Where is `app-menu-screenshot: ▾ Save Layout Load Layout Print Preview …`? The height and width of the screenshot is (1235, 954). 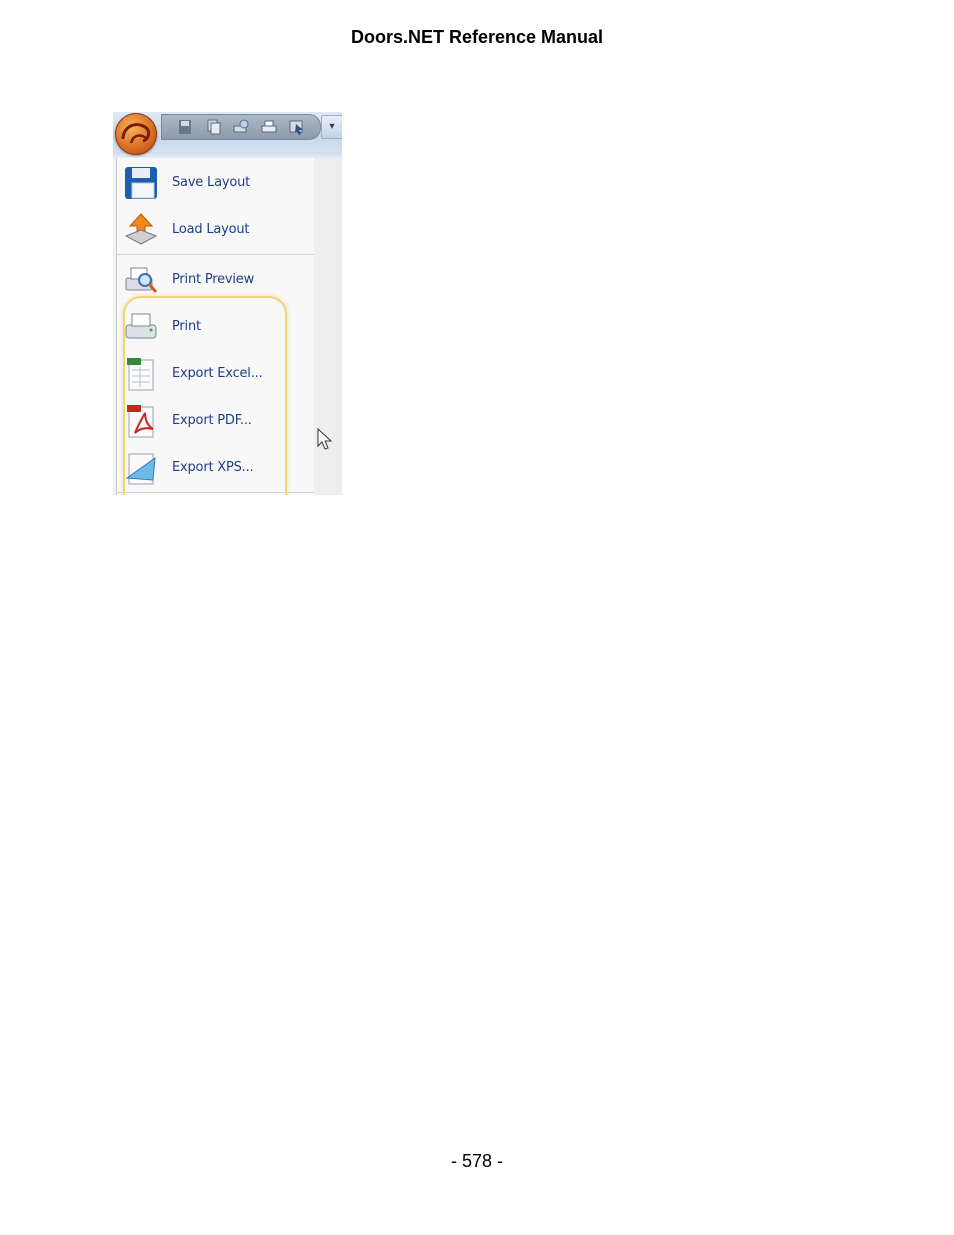
app-menu-screenshot: ▾ Save Layout Load Layout Print Preview … is located at coordinates (227, 303).